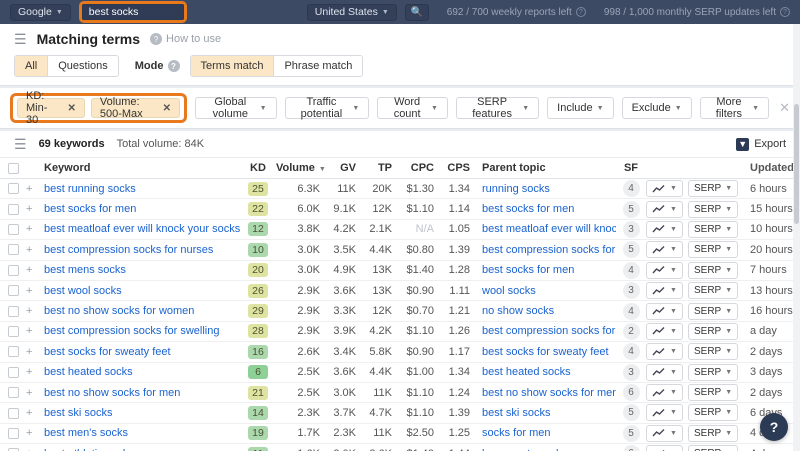 Image resolution: width=800 pixels, height=451 pixels. I want to click on scrollbar-thumb, so click(796, 164).